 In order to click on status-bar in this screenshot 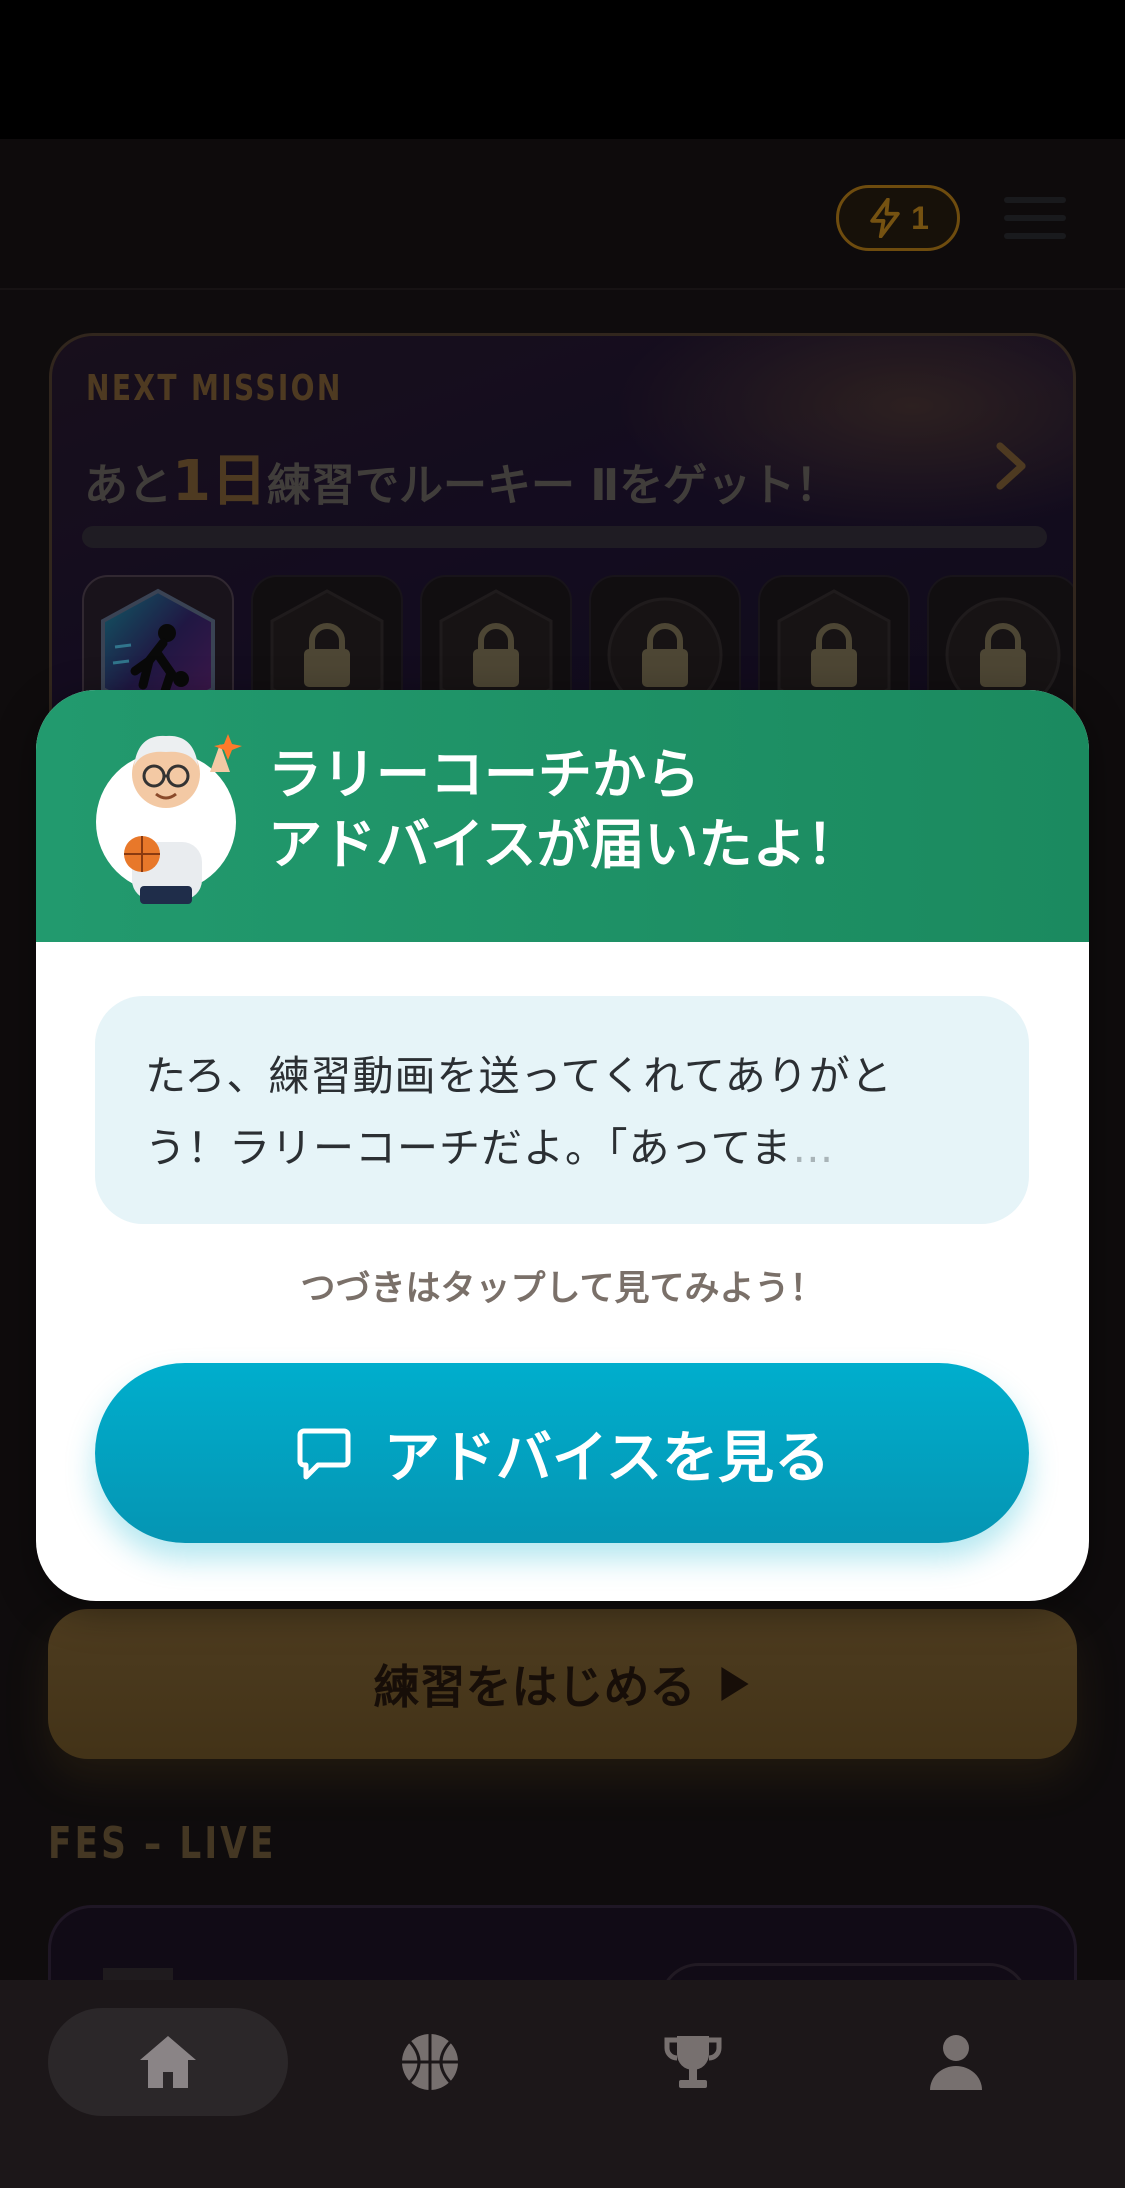, I will do `click(562, 69)`.